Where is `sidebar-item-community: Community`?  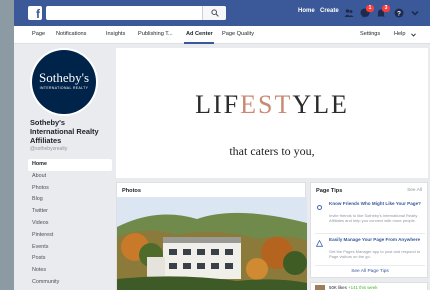
sidebar-item-community: Community is located at coordinates (70, 283).